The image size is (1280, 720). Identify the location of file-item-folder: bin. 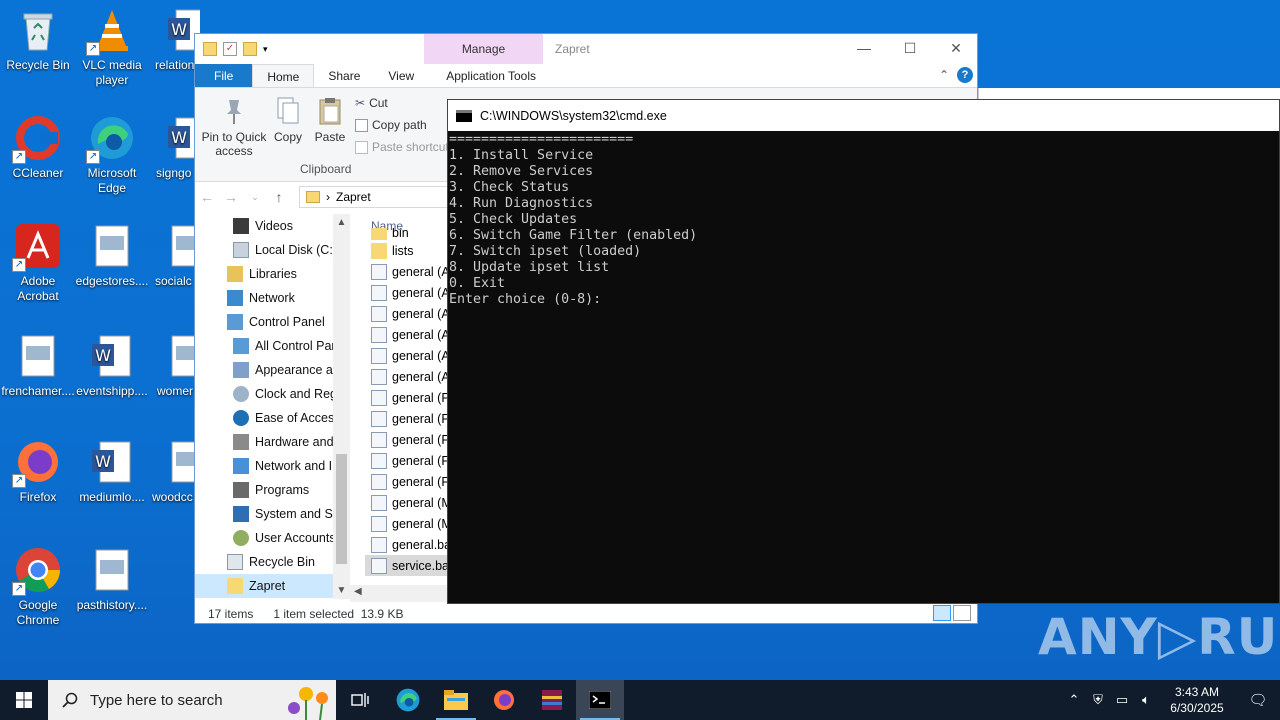
(407, 234).